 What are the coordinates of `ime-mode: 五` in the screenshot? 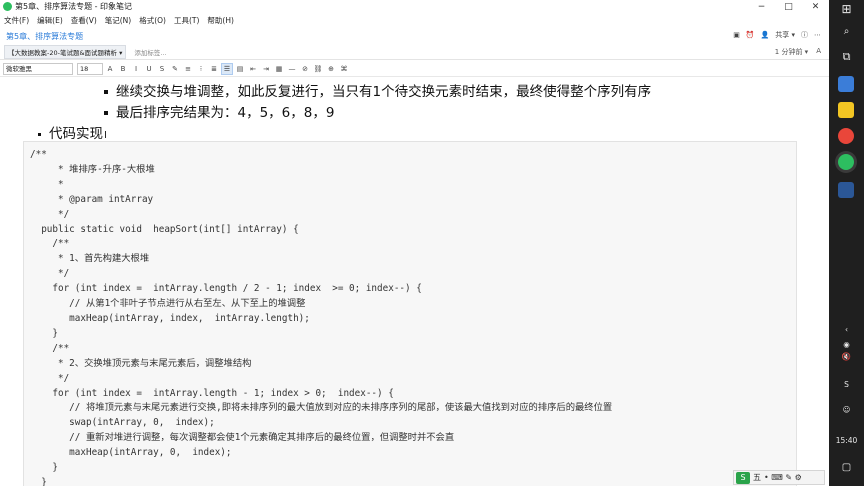 It's located at (757, 477).